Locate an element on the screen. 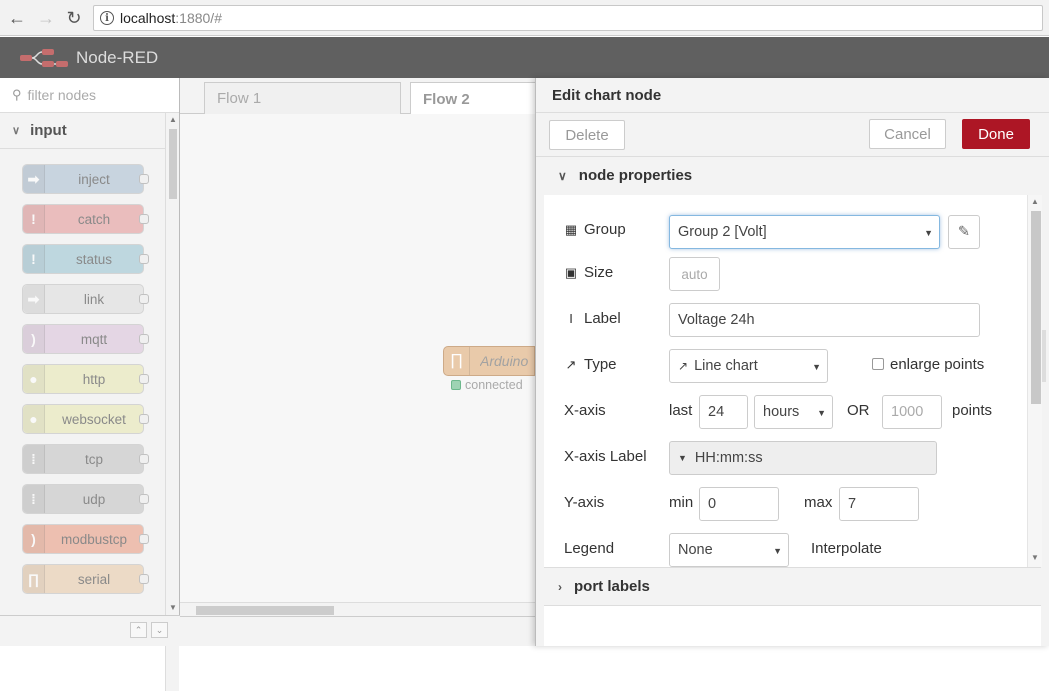 This screenshot has width=1049, height=691. tab-label: Flow 1 is located at coordinates (239, 98).